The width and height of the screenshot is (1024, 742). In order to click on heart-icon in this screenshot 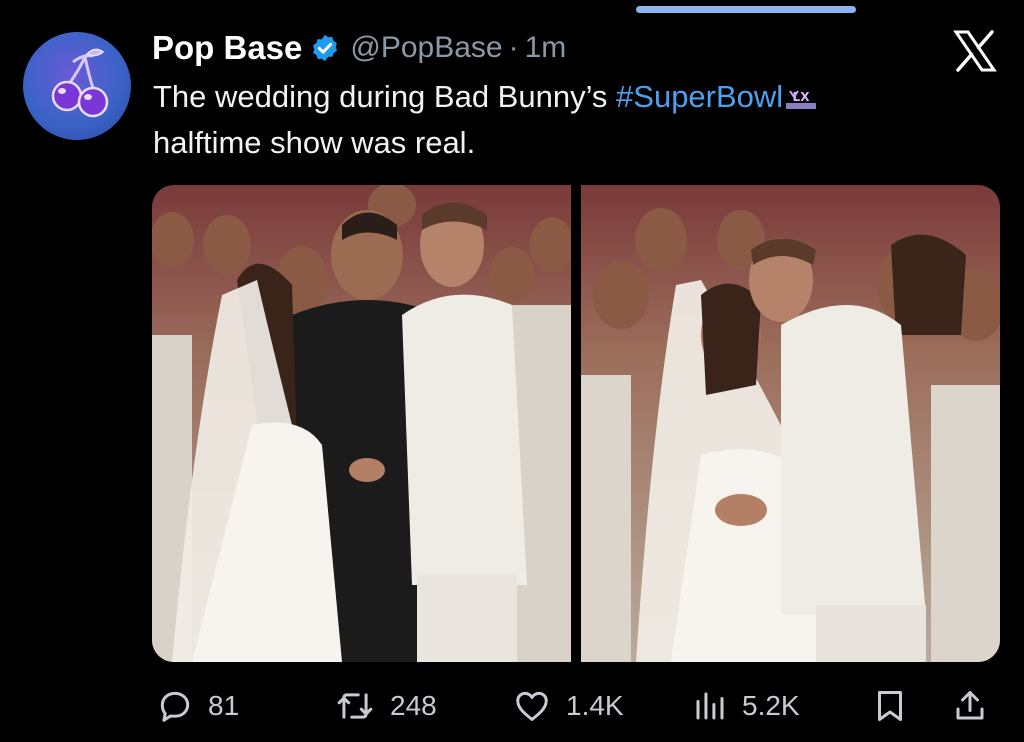, I will do `click(532, 706)`.